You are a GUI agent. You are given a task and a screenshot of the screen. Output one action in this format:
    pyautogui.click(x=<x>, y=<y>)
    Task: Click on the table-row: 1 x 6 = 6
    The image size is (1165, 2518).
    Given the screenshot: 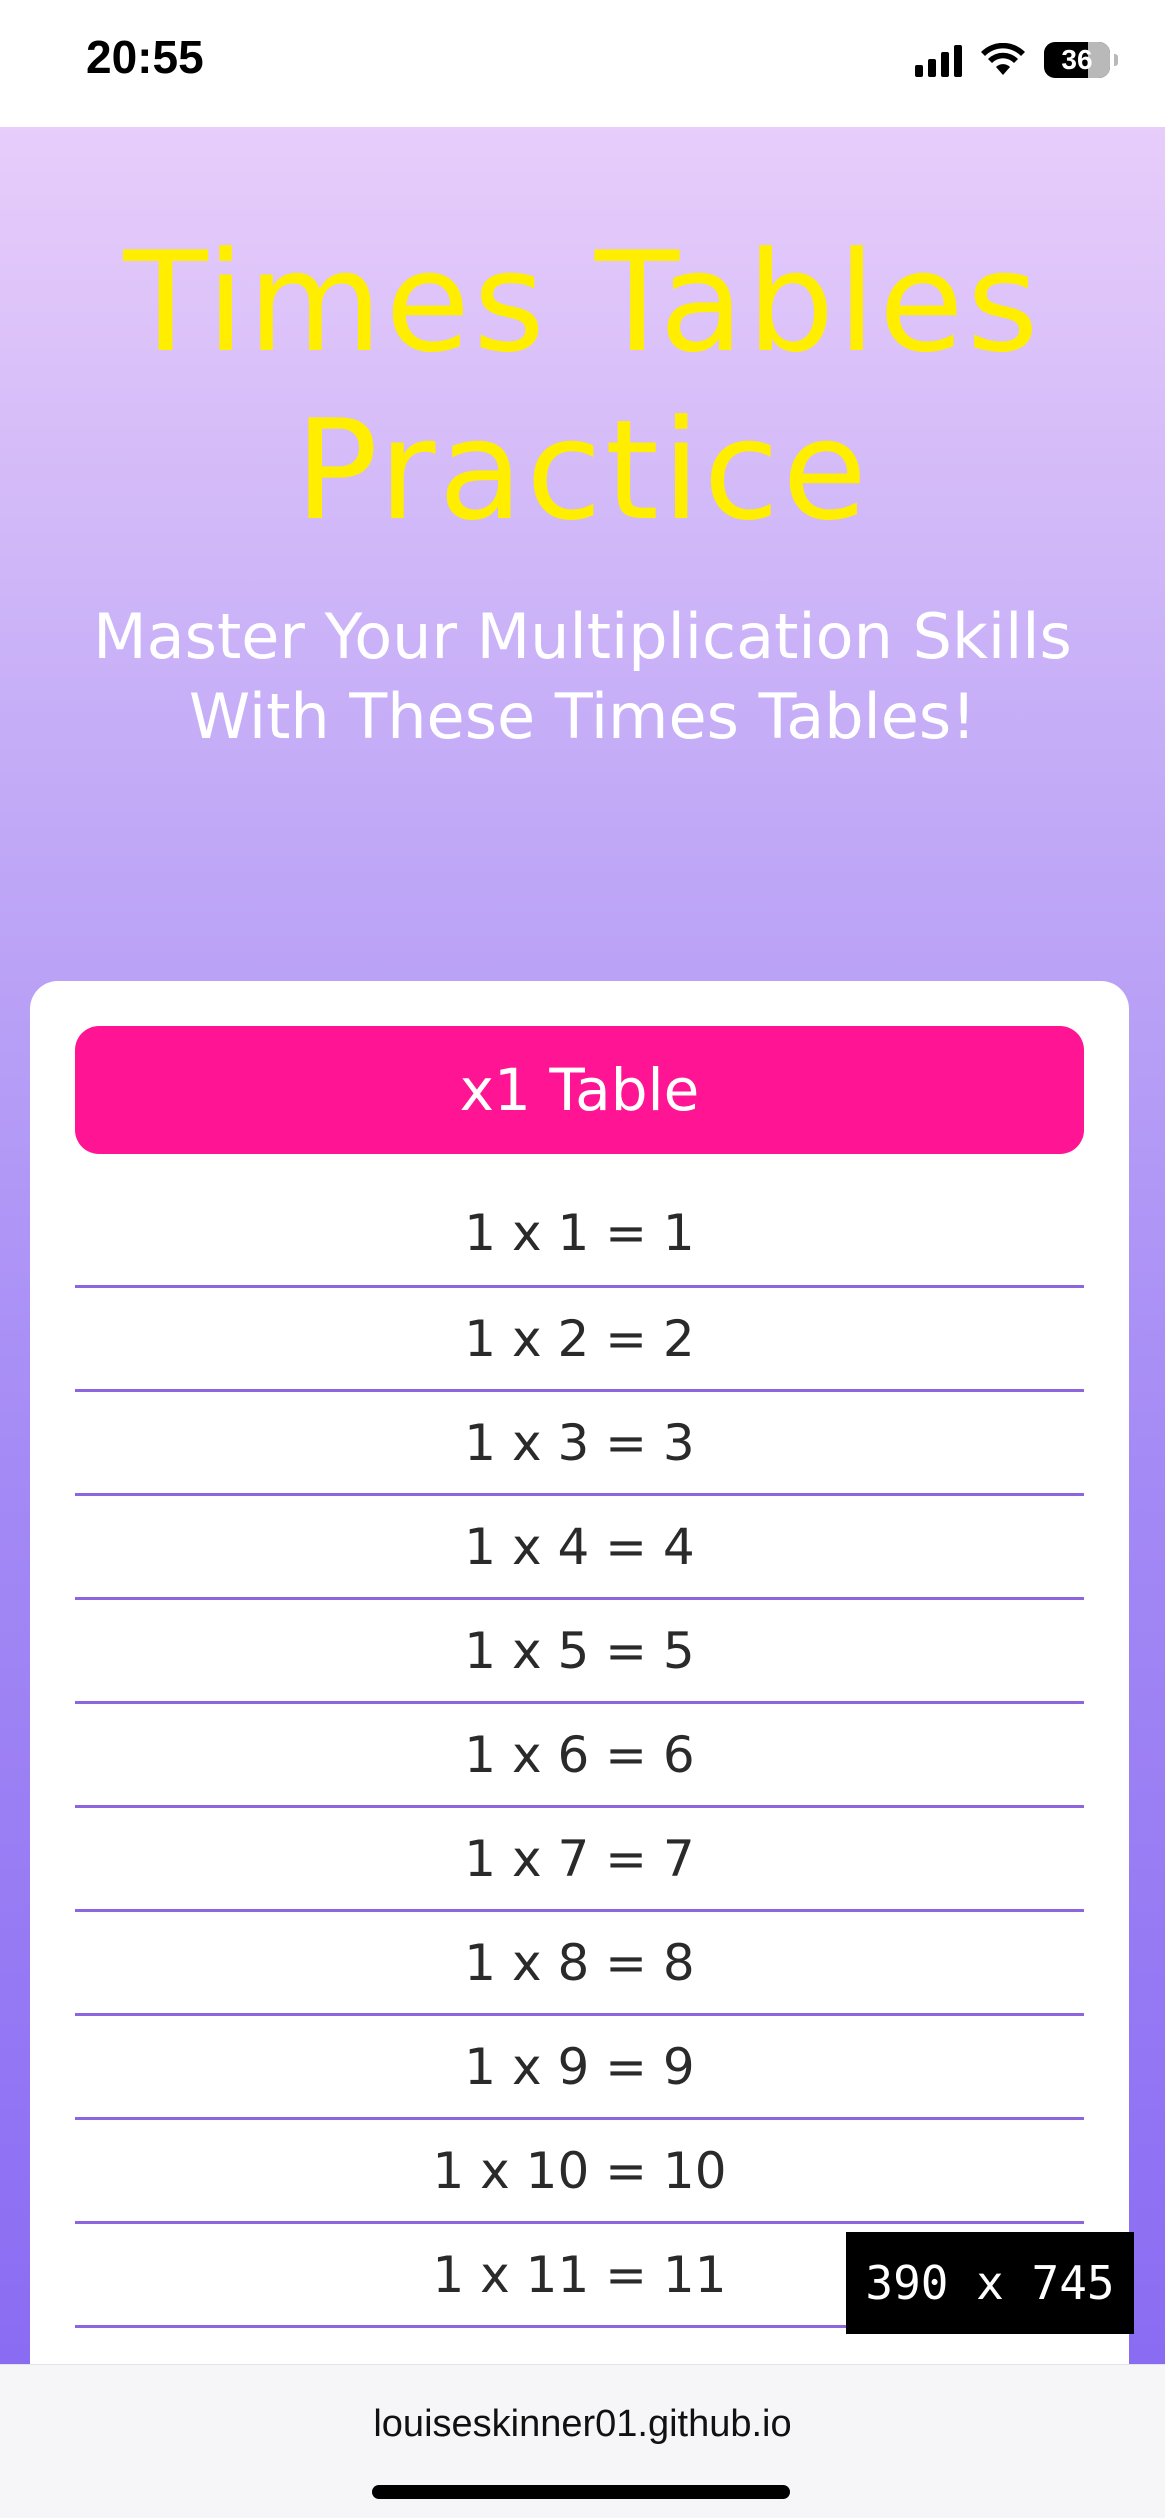 What is the action you would take?
    pyautogui.click(x=579, y=1756)
    